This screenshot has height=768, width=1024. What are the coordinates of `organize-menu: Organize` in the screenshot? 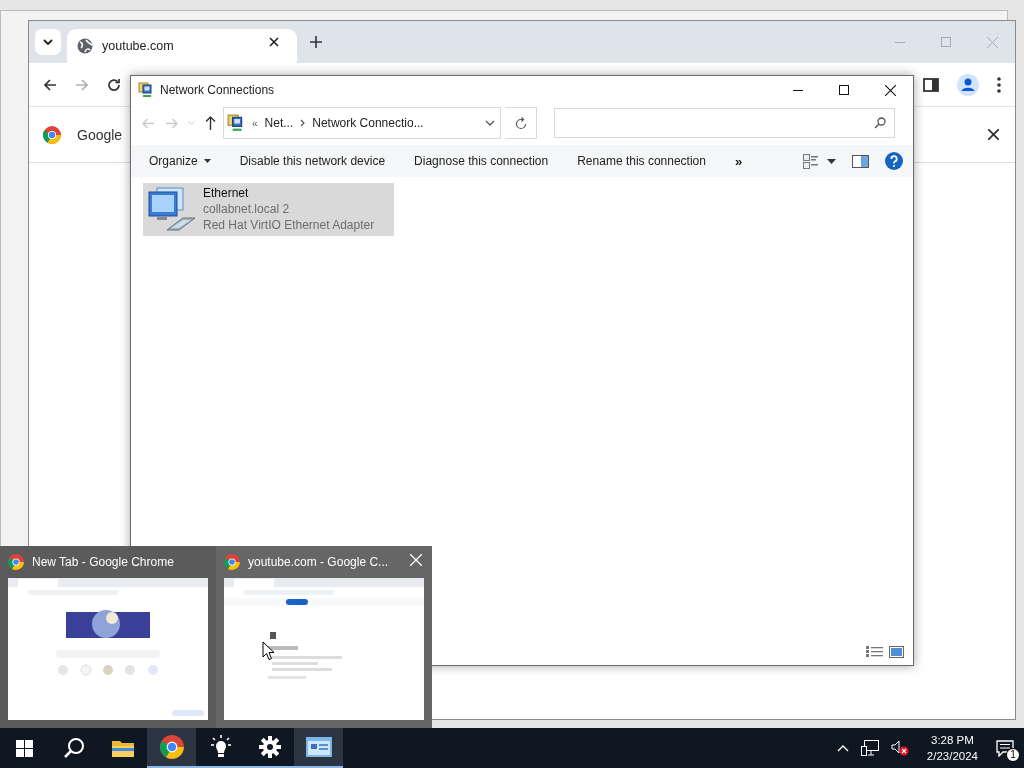 It's located at (180, 161).